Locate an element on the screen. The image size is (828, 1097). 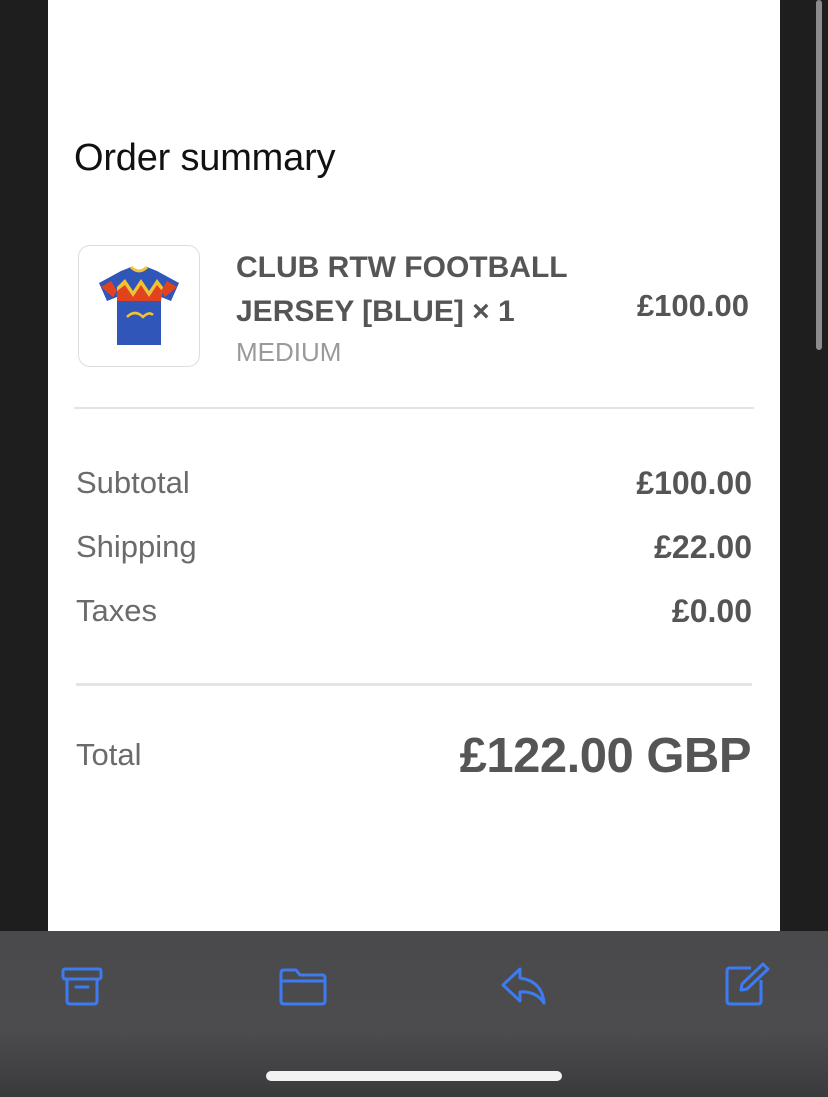
archive-button is located at coordinates (82, 986).